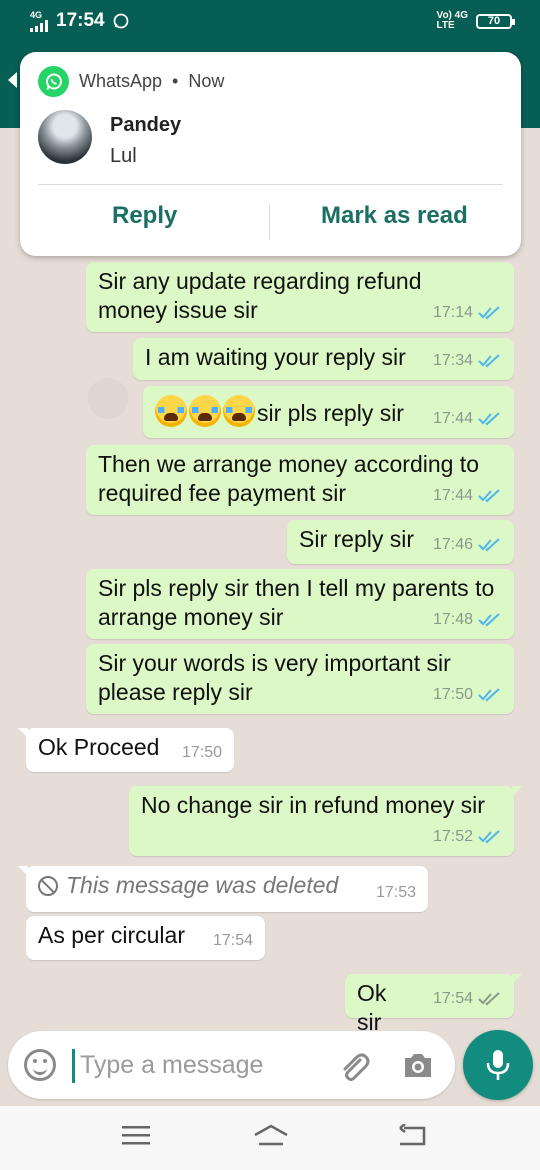  I want to click on message-text: Ok Proceed, so click(99, 747).